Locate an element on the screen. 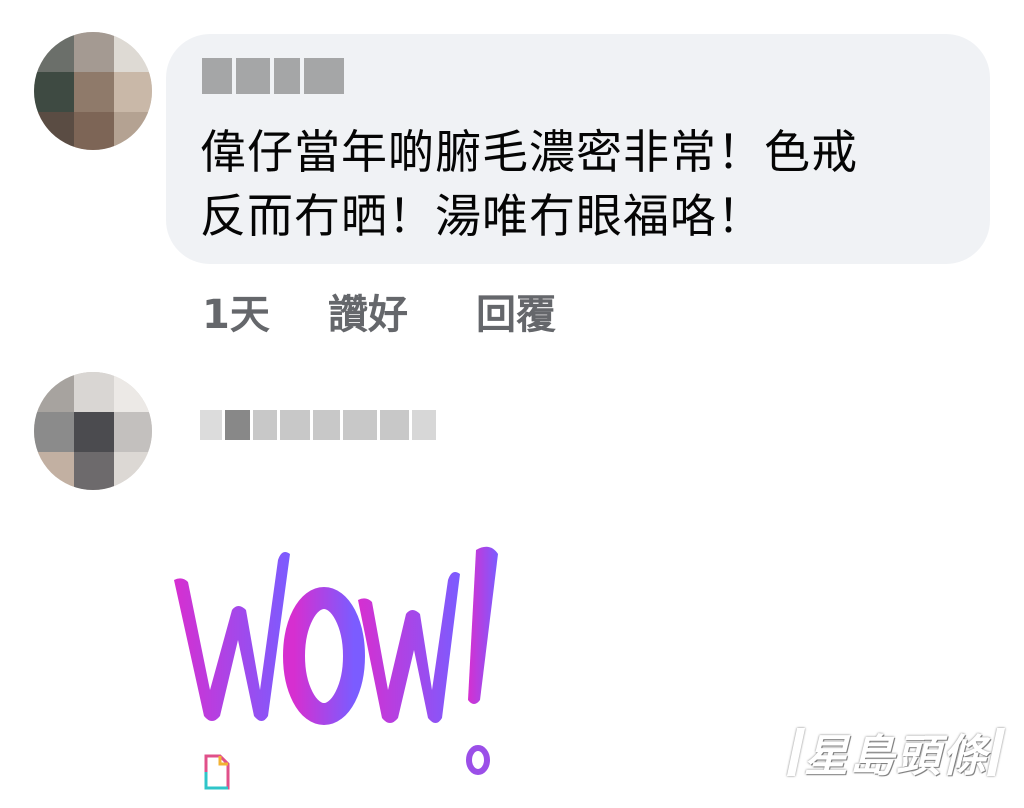 The width and height of the screenshot is (1024, 808). document-icon is located at coordinates (217, 772).